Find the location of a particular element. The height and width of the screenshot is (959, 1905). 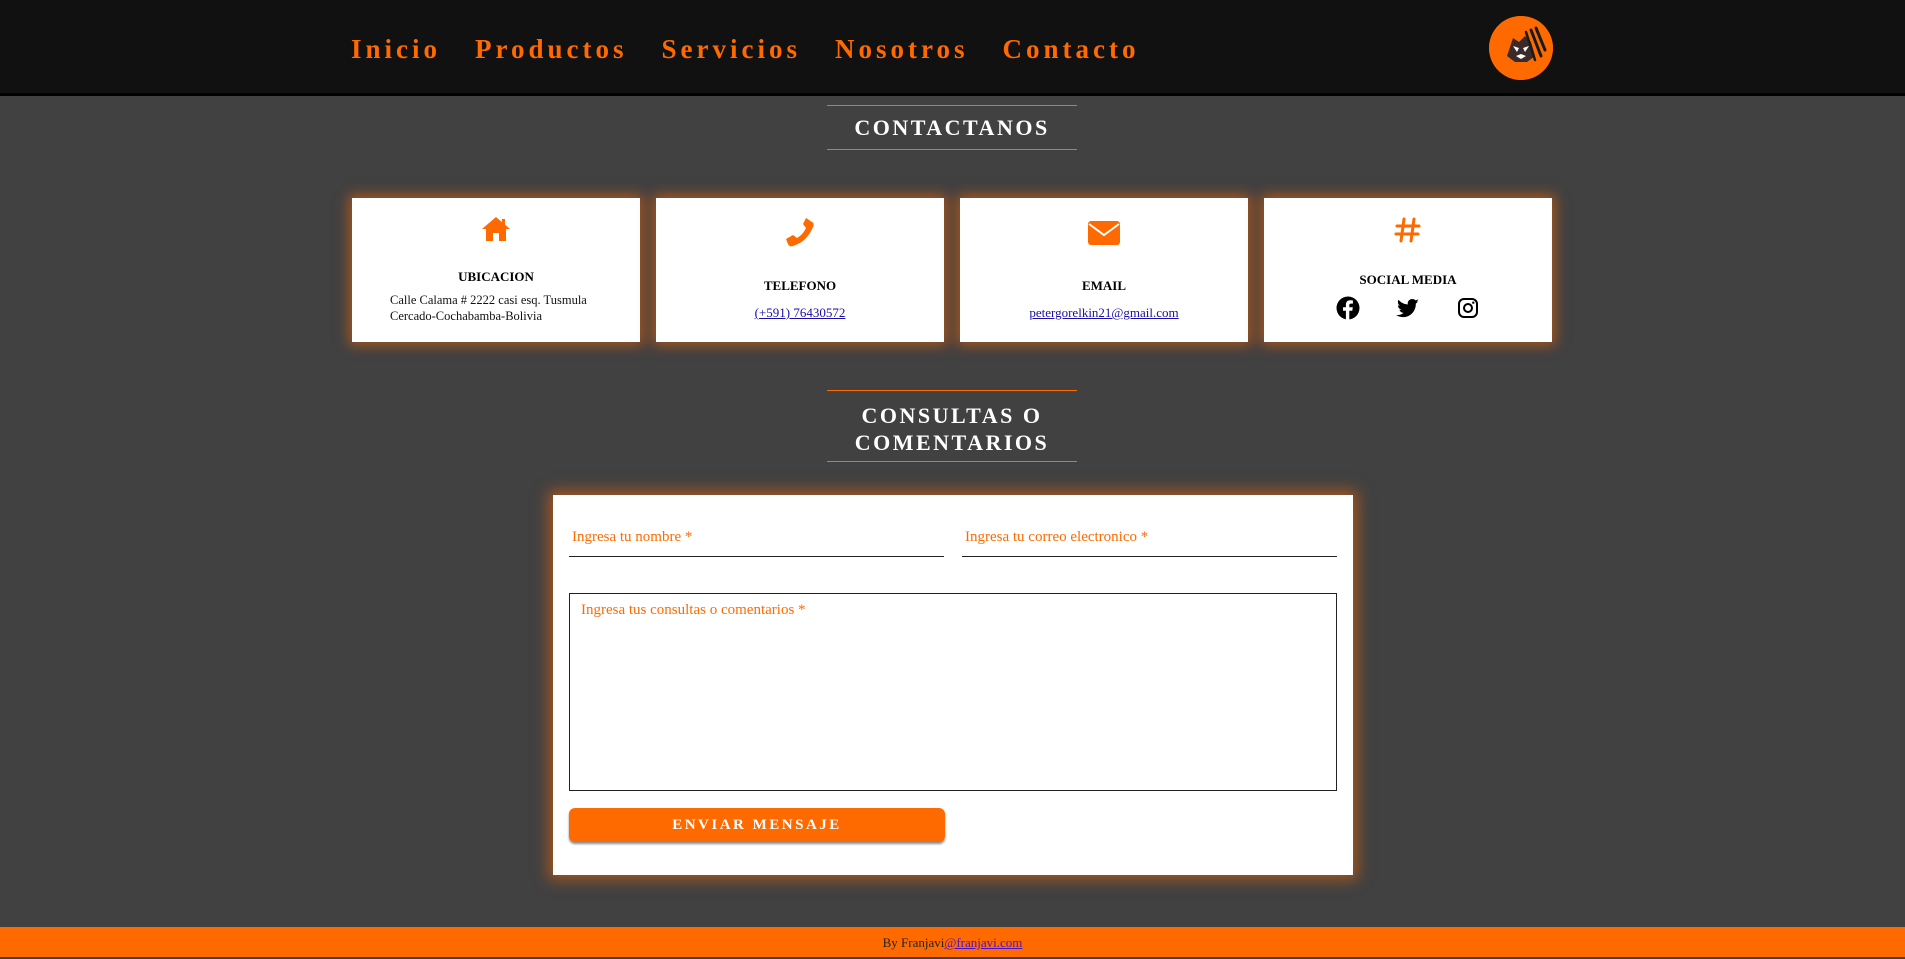

consultas-title-line-2: COMENTARIOS is located at coordinates (952, 442).